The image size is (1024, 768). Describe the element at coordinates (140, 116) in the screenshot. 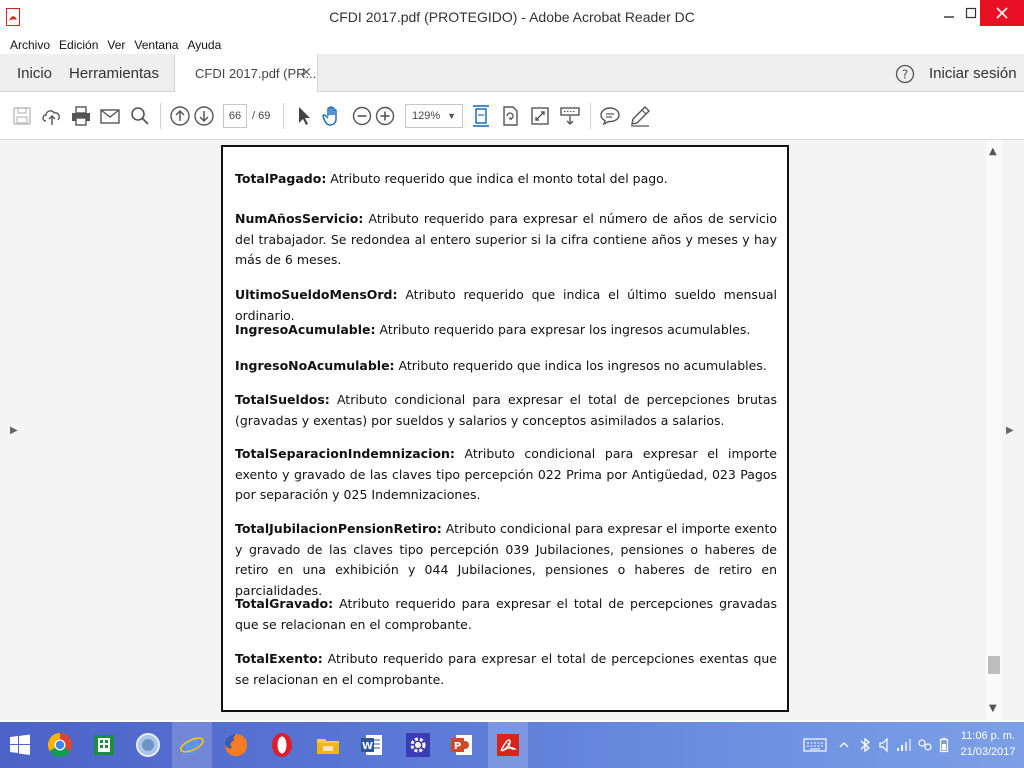

I see `search-icon` at that location.